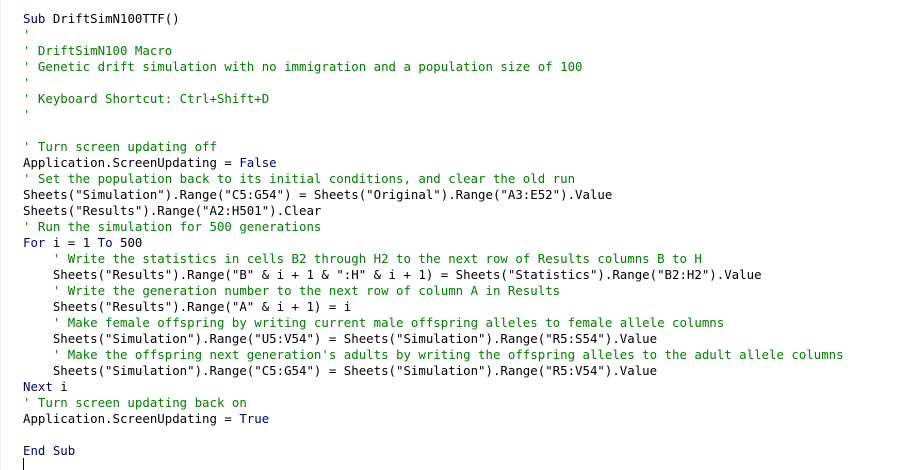  I want to click on editor-margin, so click(0, 235).